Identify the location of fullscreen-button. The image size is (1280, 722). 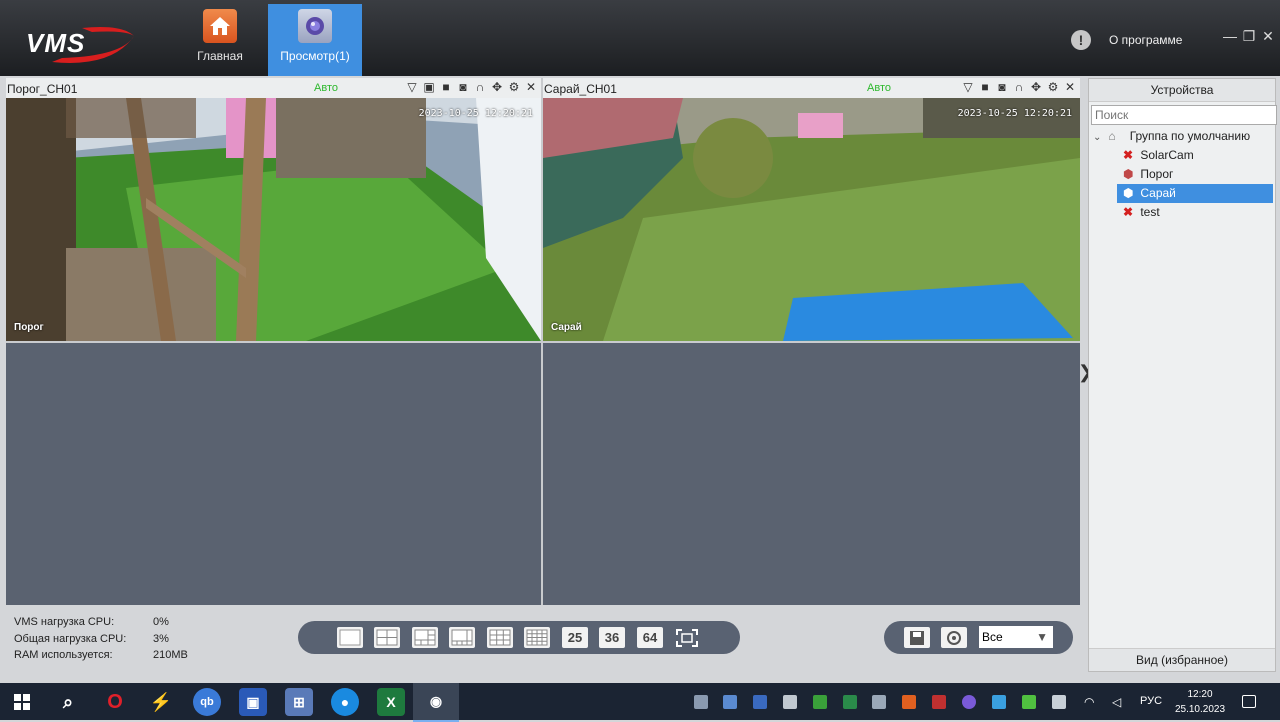
(687, 637).